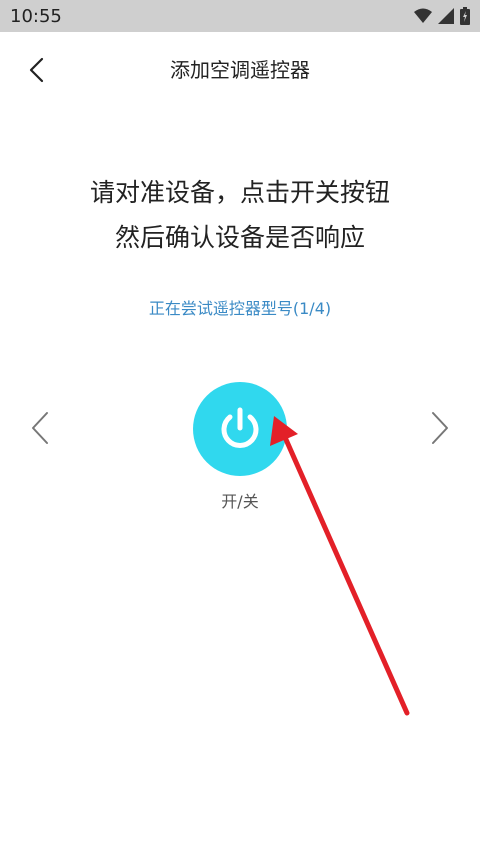 The width and height of the screenshot is (480, 853). What do you see at coordinates (240, 501) in the screenshot?
I see `power-button-label: 开/关` at bounding box center [240, 501].